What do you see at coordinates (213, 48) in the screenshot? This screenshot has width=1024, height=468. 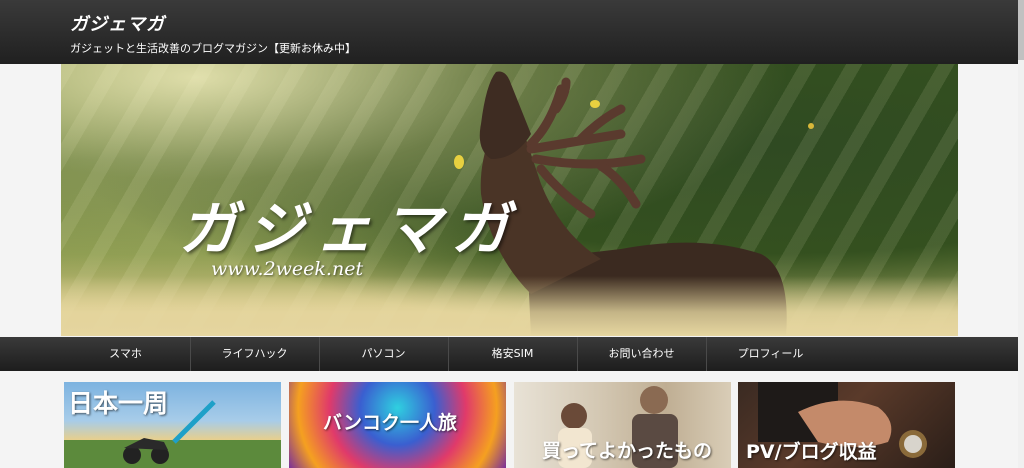 I see `site-tagline: ガジェットと生活改善のブログマガジン【更新お休み中】` at bounding box center [213, 48].